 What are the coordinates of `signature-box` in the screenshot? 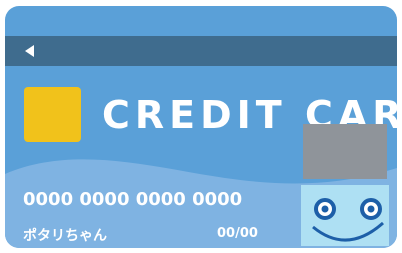 It's located at (345, 151).